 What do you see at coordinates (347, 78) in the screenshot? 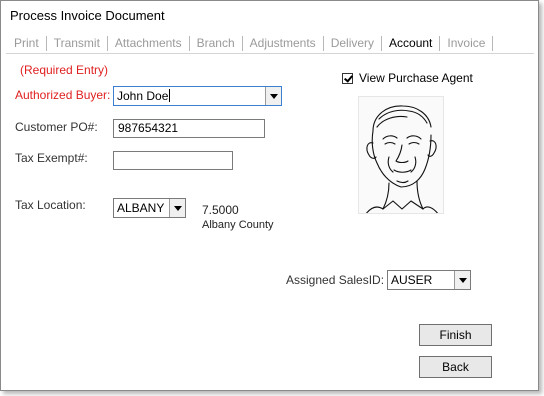
I see `view-purchase-agent-checkbox` at bounding box center [347, 78].